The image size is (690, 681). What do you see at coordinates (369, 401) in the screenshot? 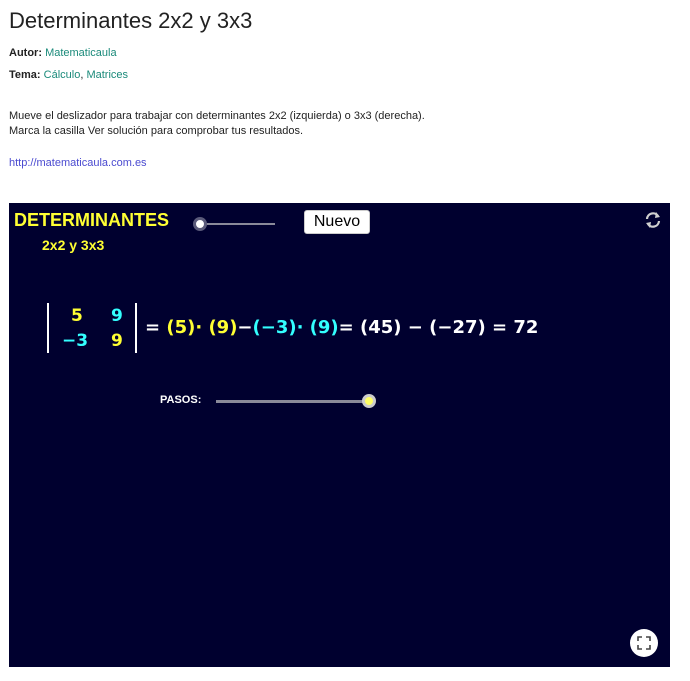
I see `steps-slider-handle` at bounding box center [369, 401].